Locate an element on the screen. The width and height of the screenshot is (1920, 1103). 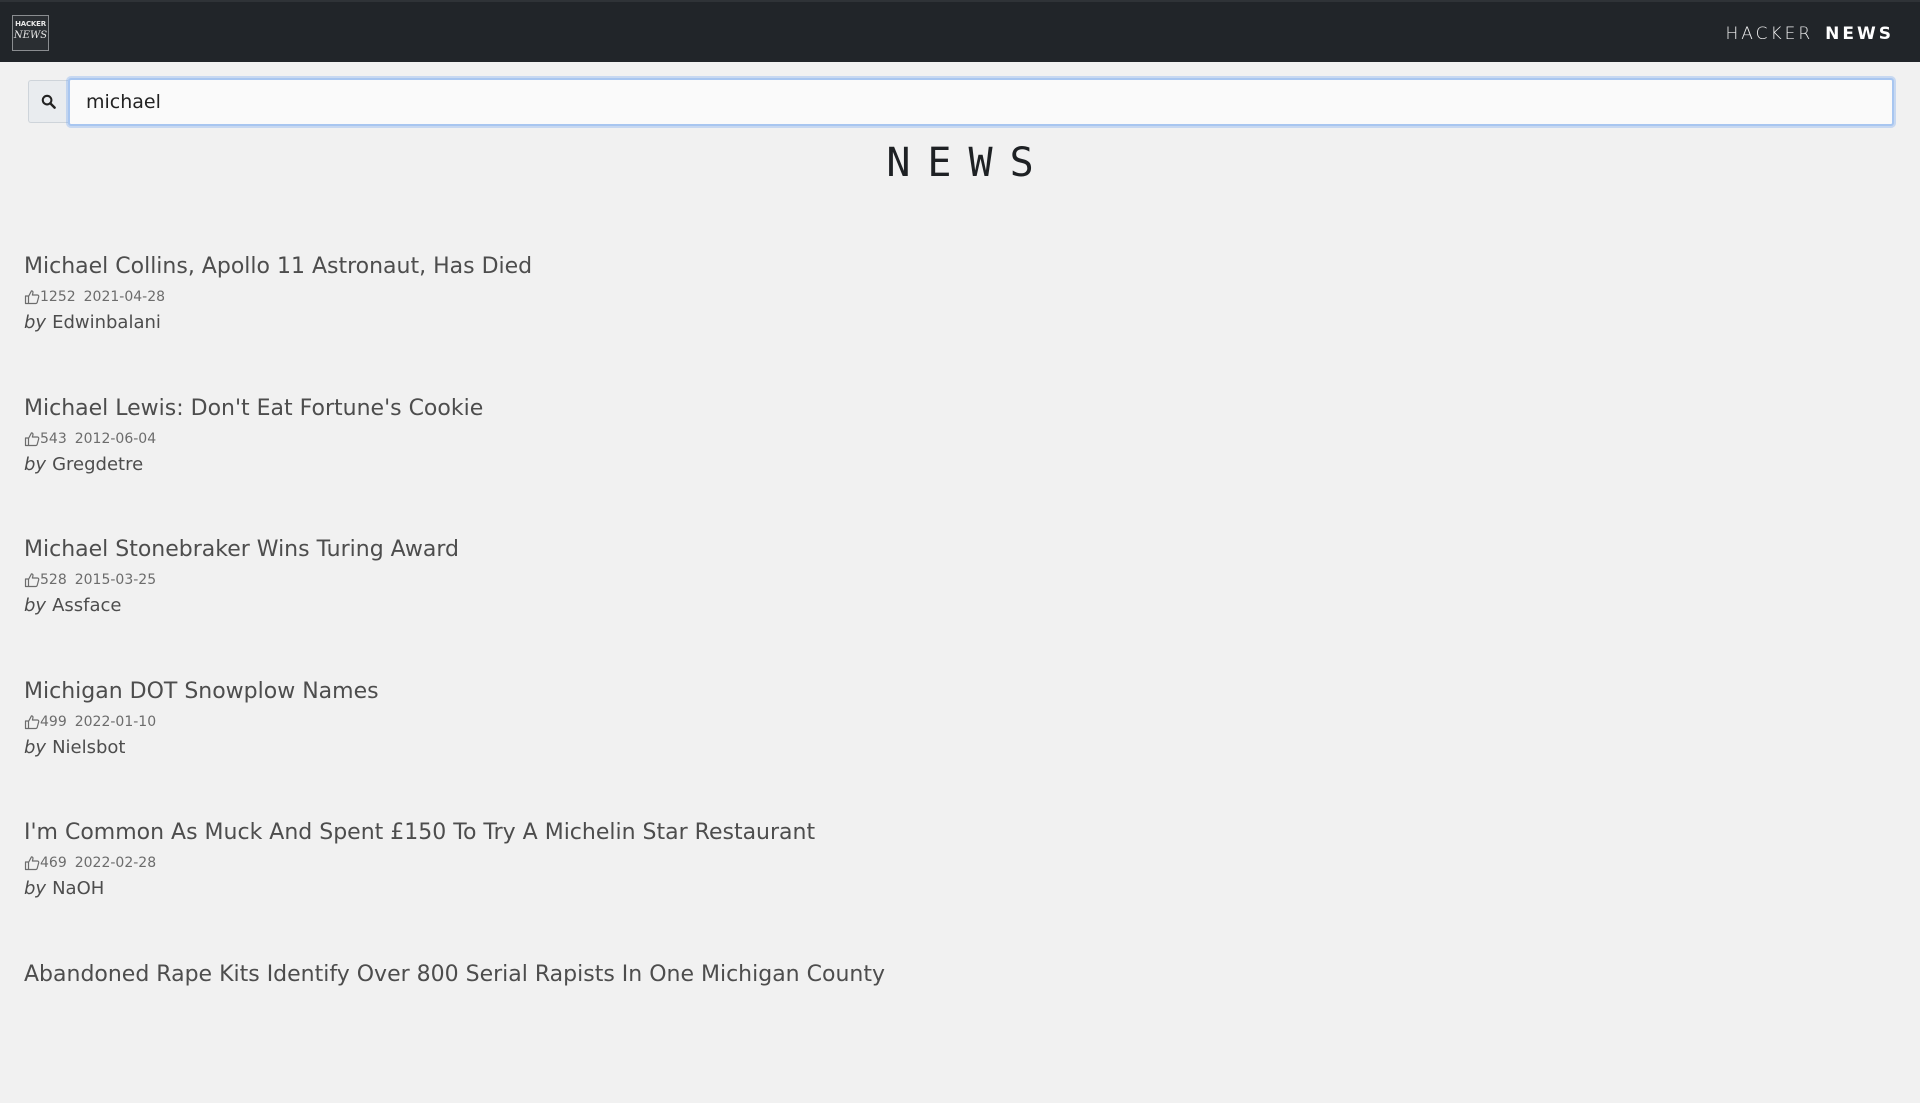
news-author-line: by NaOH is located at coordinates (954, 888).